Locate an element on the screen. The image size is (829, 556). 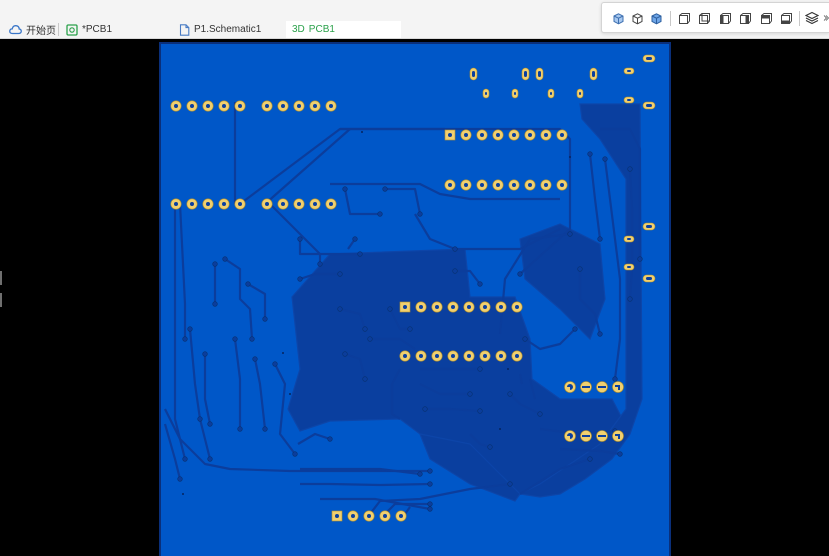
home-cloud-icon is located at coordinates (15, 29).